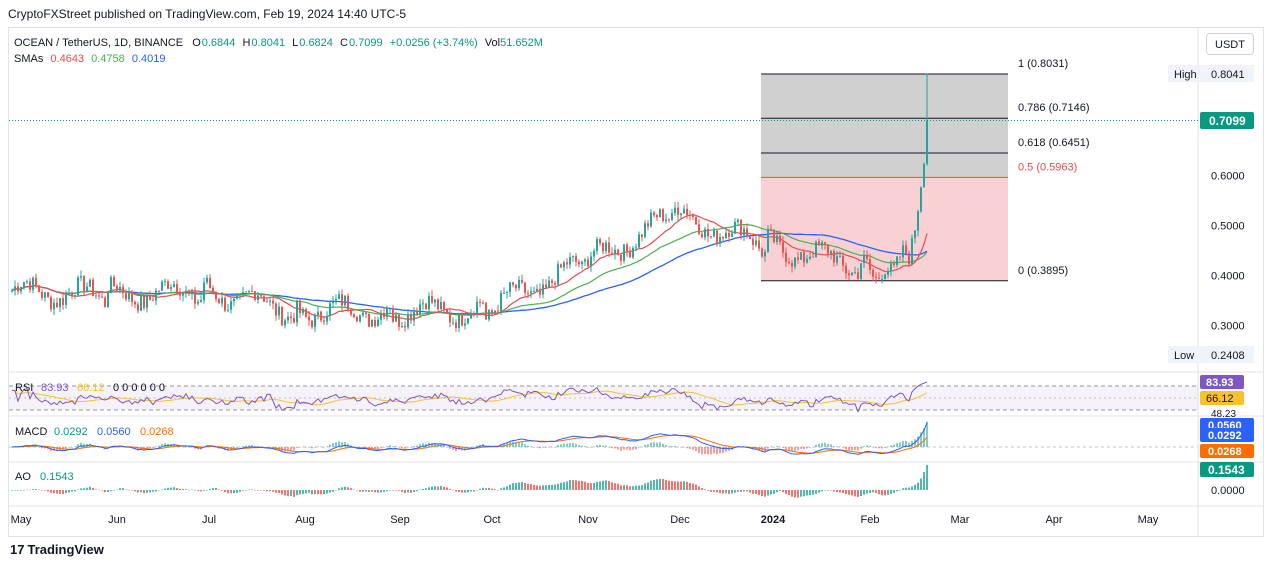  What do you see at coordinates (884, 229) in the screenshot?
I see `fib-lower-zone` at bounding box center [884, 229].